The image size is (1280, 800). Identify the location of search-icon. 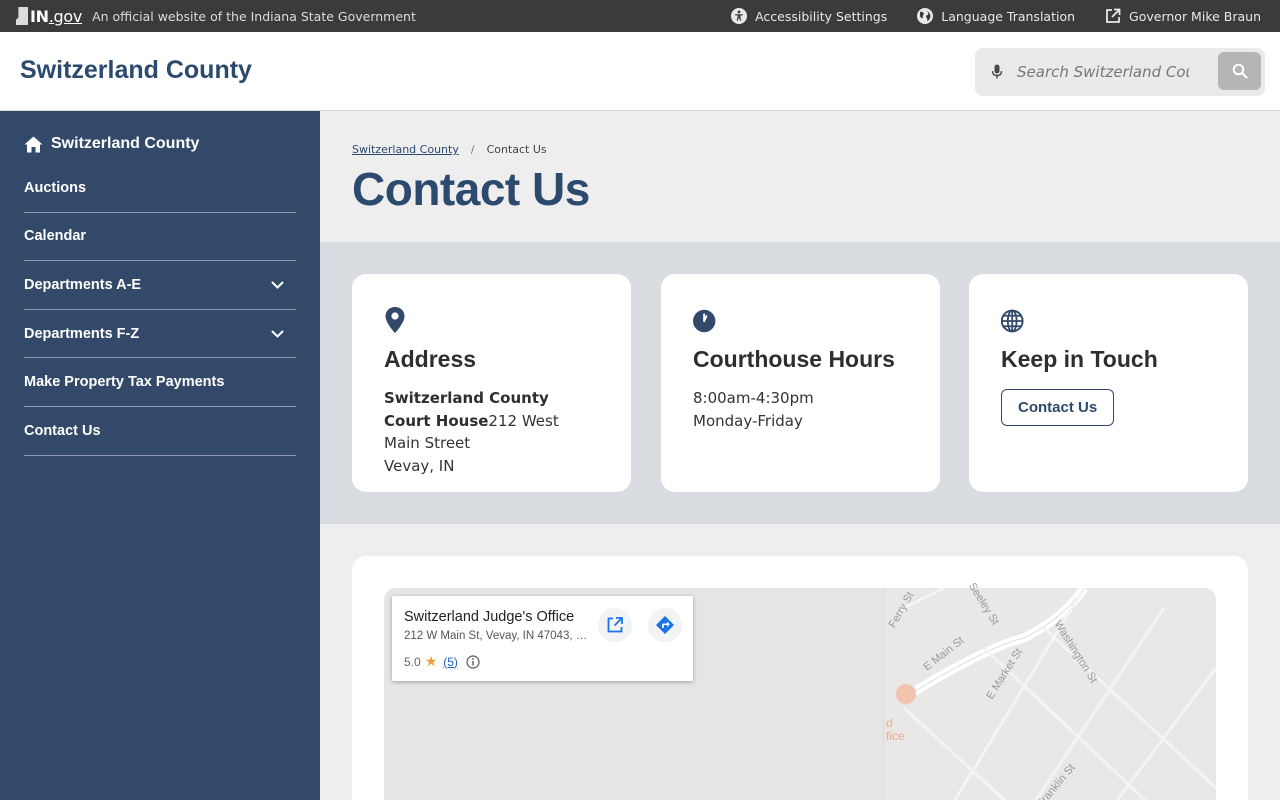
(1240, 71).